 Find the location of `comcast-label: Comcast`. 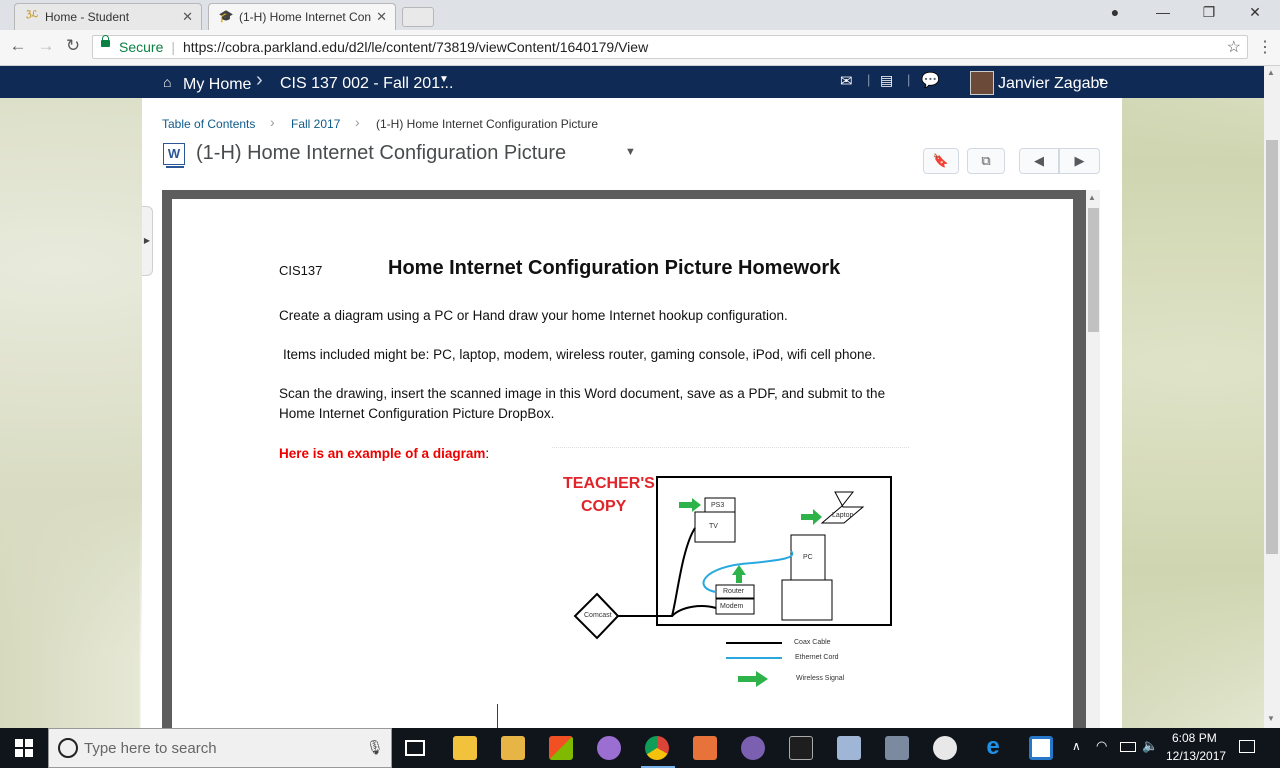

comcast-label: Comcast is located at coordinates (598, 615).